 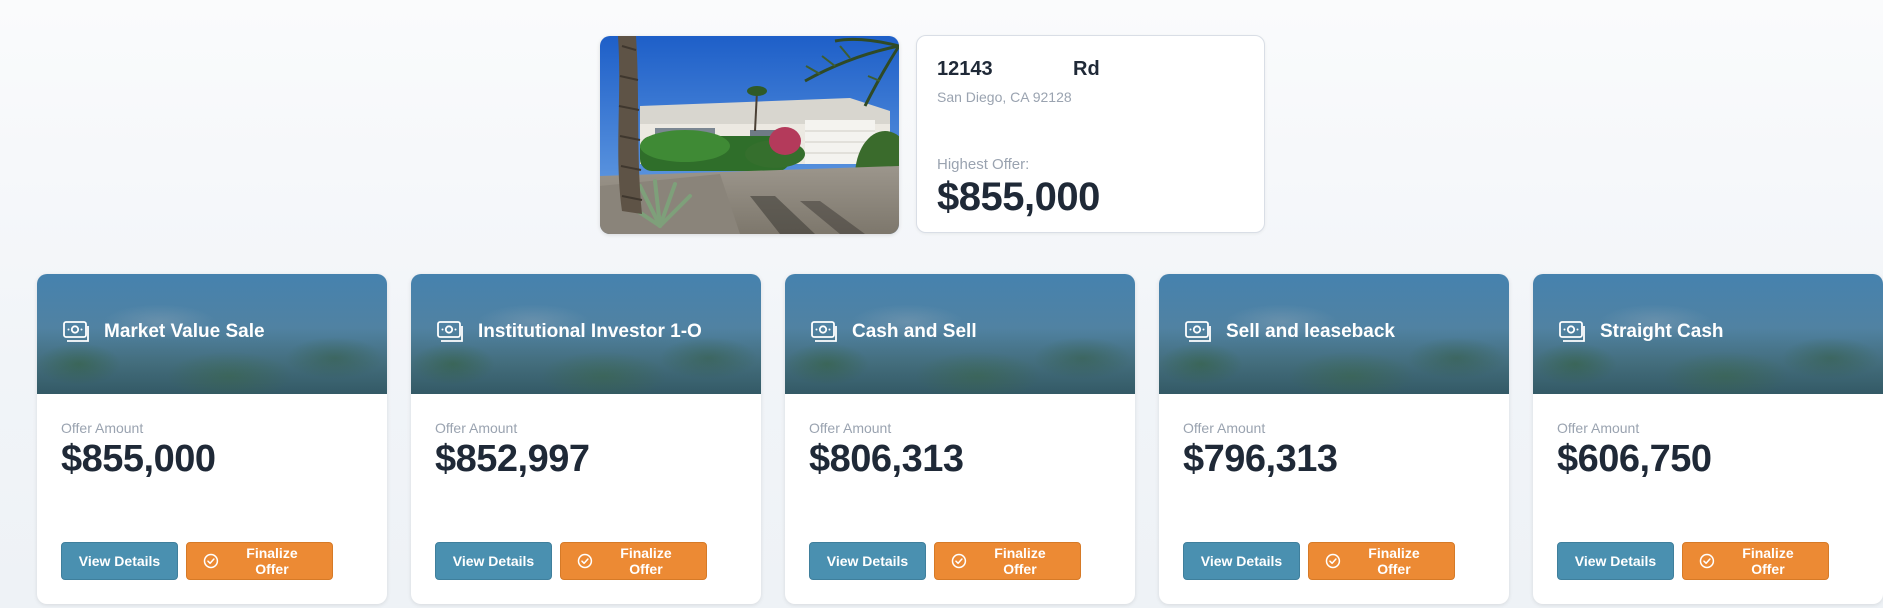 I want to click on offer-card-header: Market Value Sale, so click(x=212, y=334).